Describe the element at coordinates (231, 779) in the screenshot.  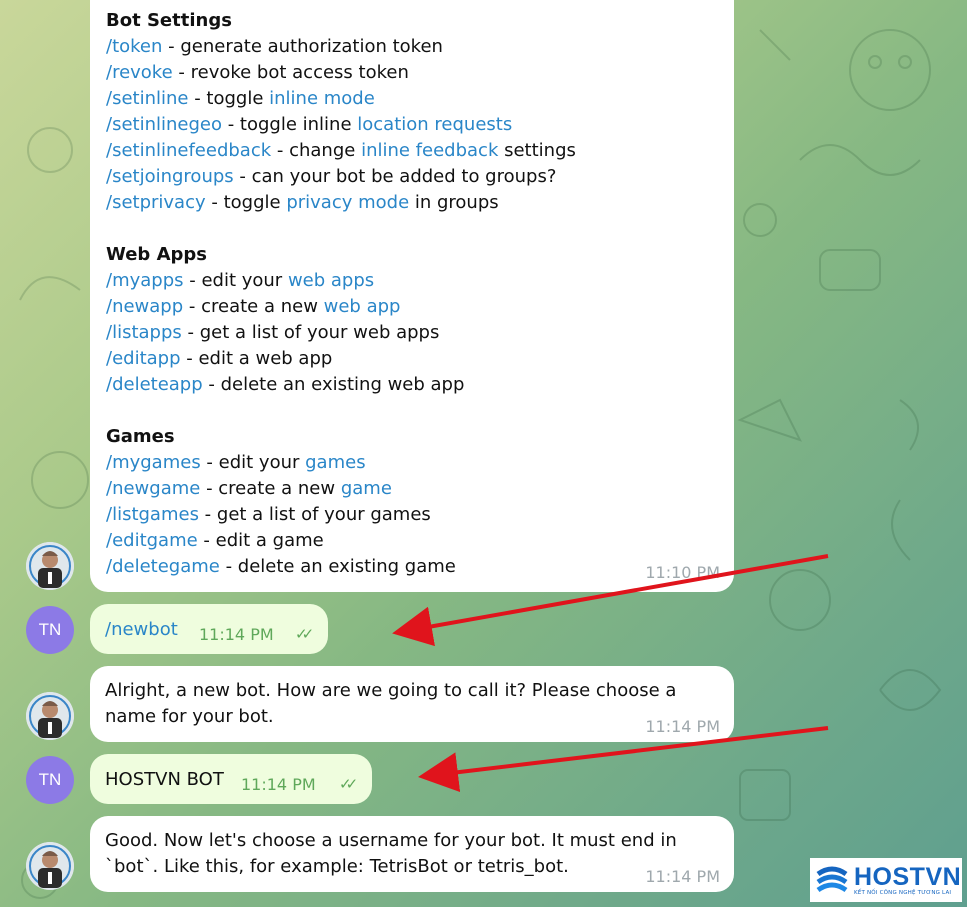
I see `outgoing-message-hostvn-bot: HOSTVN BOT 11:14 PM ✓✓` at that location.